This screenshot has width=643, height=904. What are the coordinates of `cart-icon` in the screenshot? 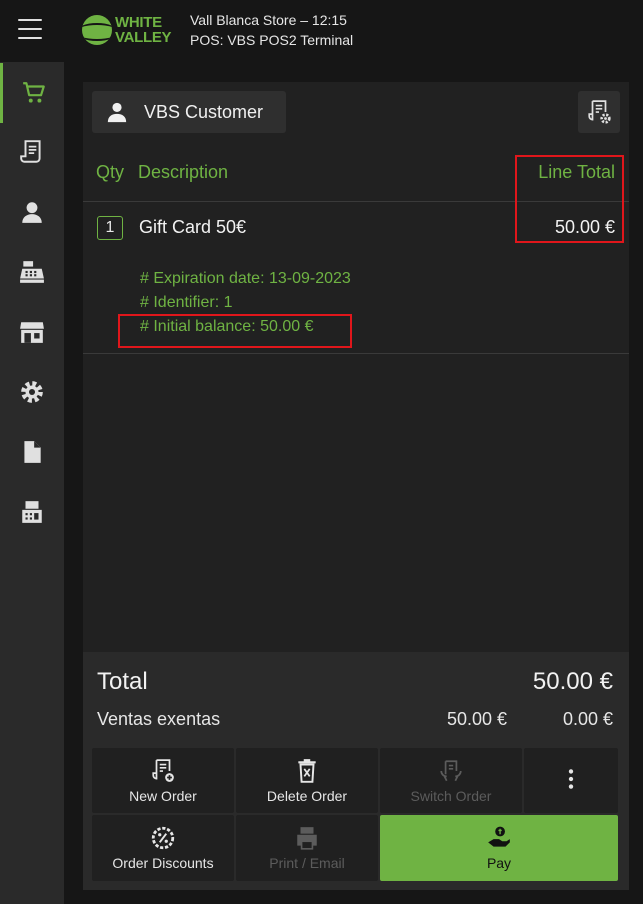 It's located at (33, 92).